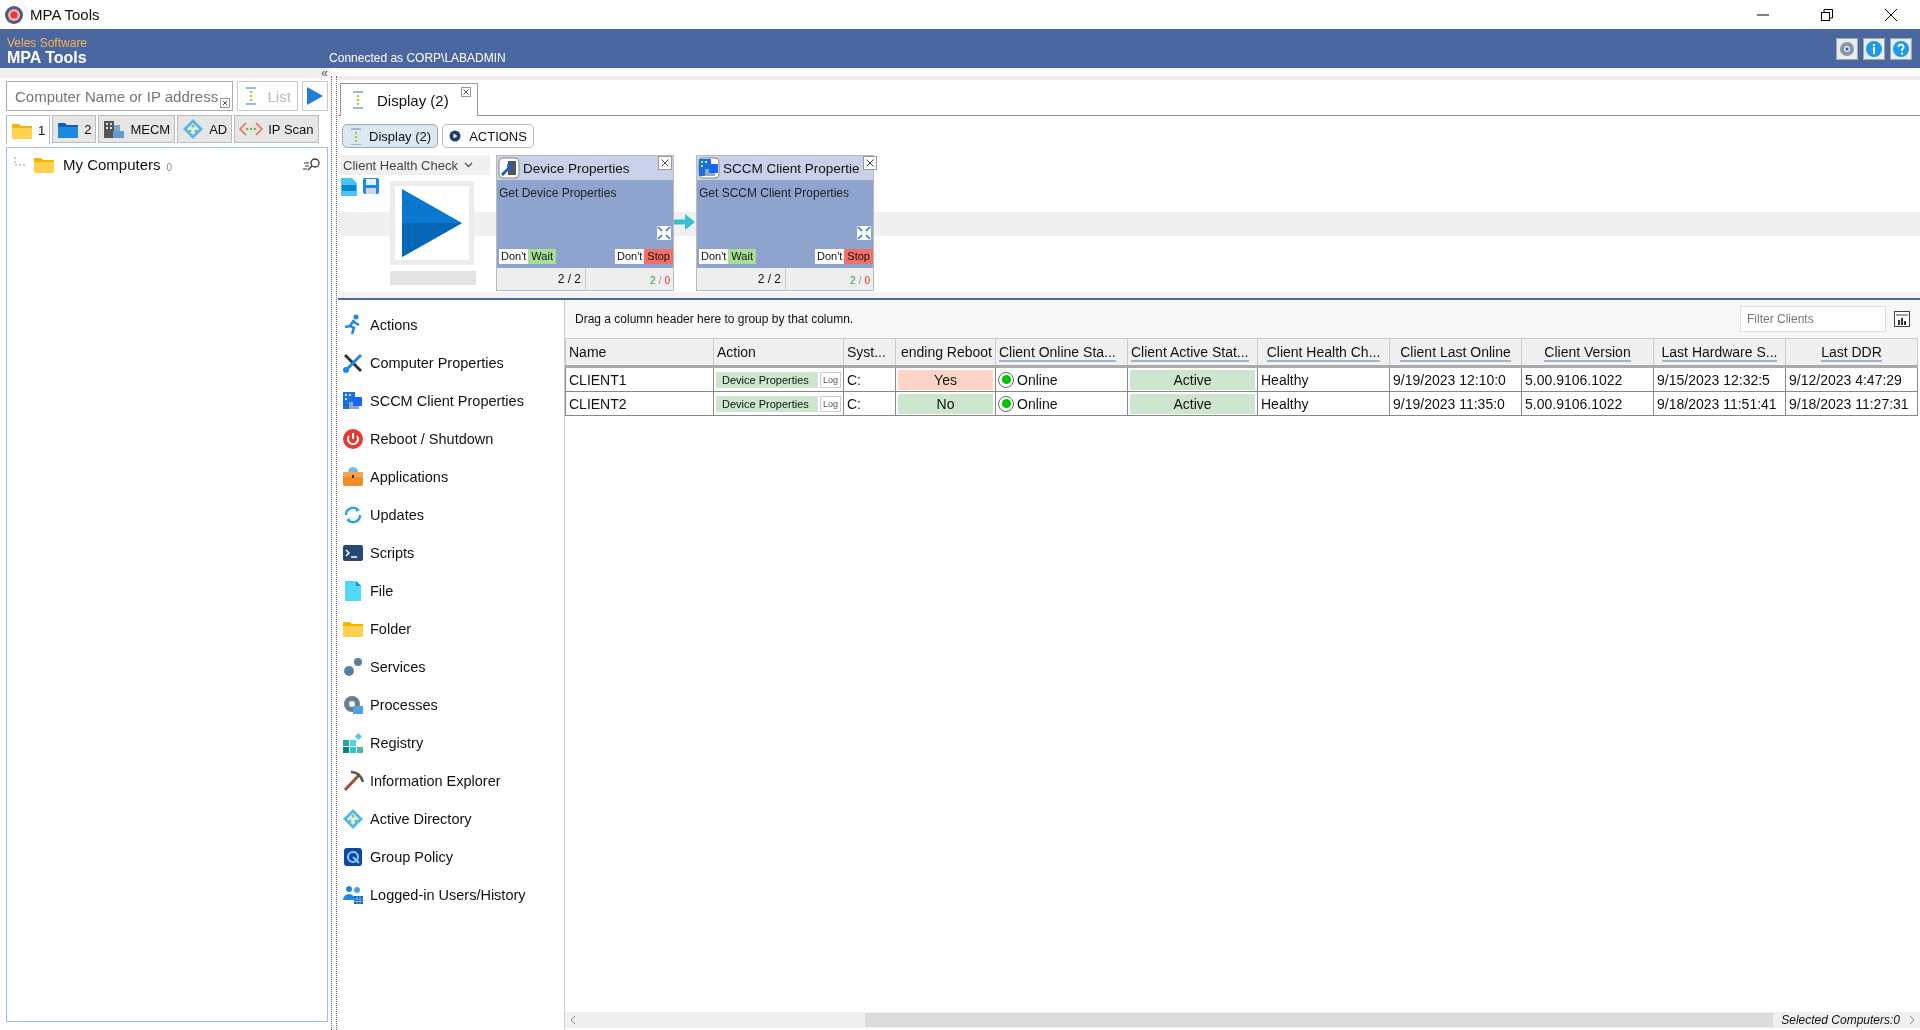  What do you see at coordinates (1242, 1020) in the screenshot?
I see `horizontal-scrollbar: Selected Computers:0` at bounding box center [1242, 1020].